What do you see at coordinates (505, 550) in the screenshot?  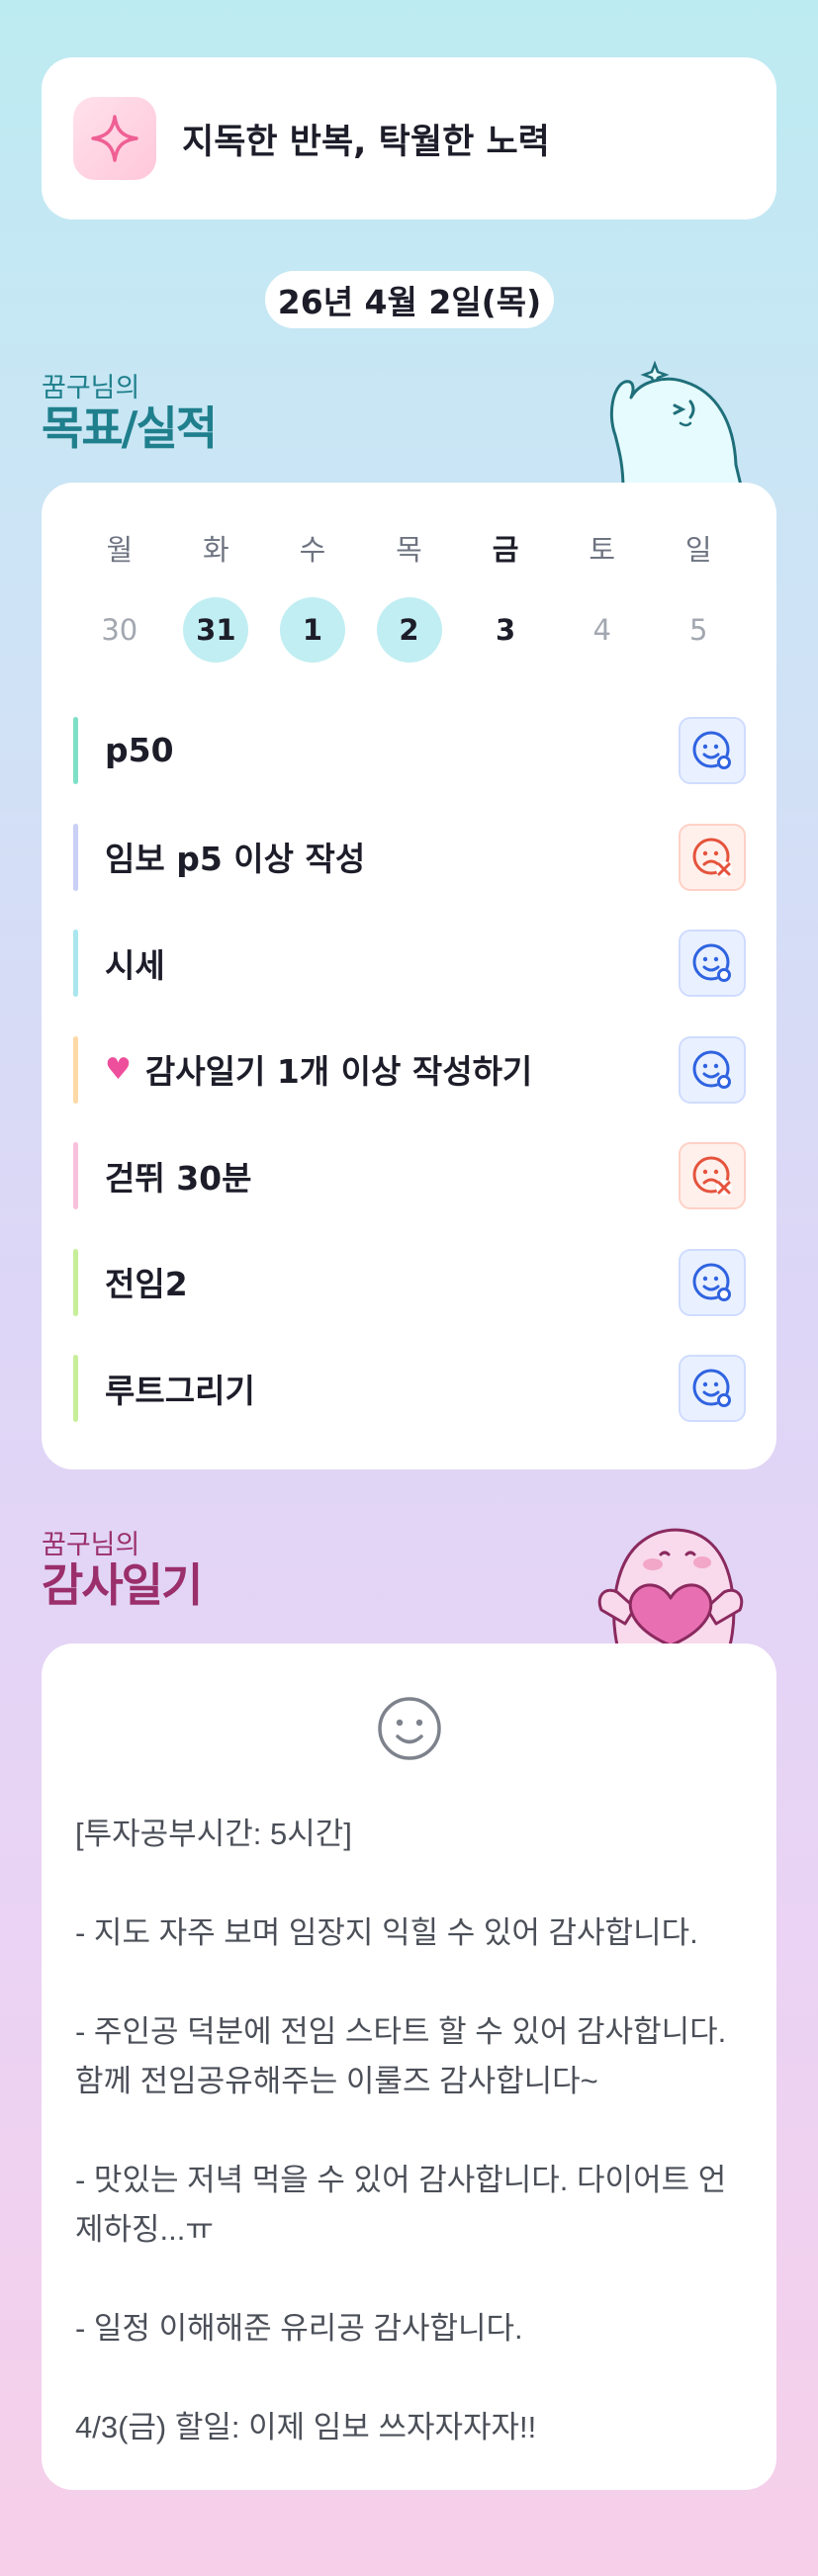 I see `day-name: 금` at bounding box center [505, 550].